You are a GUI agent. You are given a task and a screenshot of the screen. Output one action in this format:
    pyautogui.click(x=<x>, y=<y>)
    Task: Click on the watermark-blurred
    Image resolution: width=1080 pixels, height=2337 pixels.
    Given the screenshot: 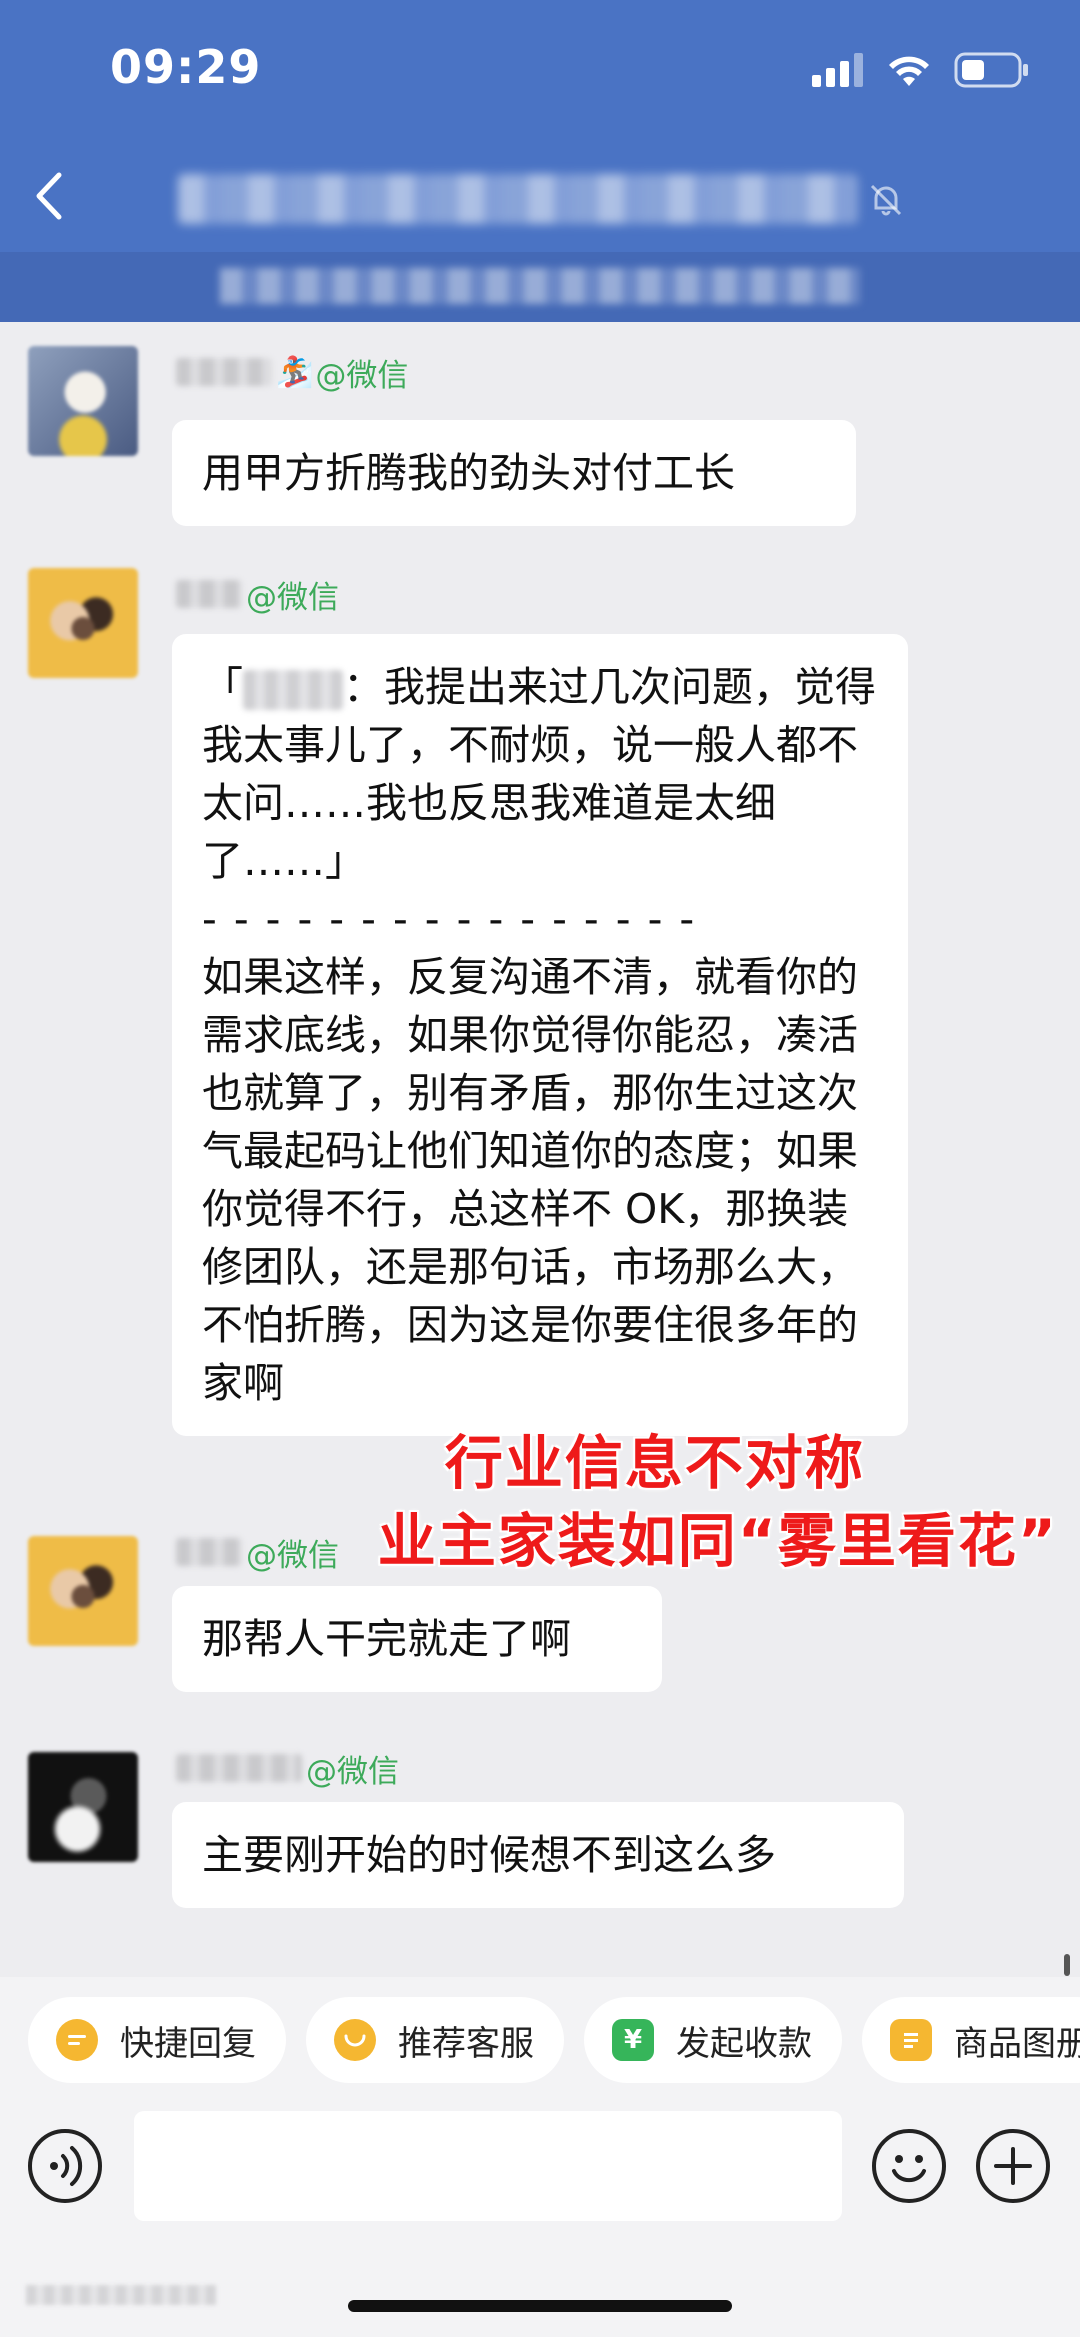 What is the action you would take?
    pyautogui.click(x=121, y=2295)
    